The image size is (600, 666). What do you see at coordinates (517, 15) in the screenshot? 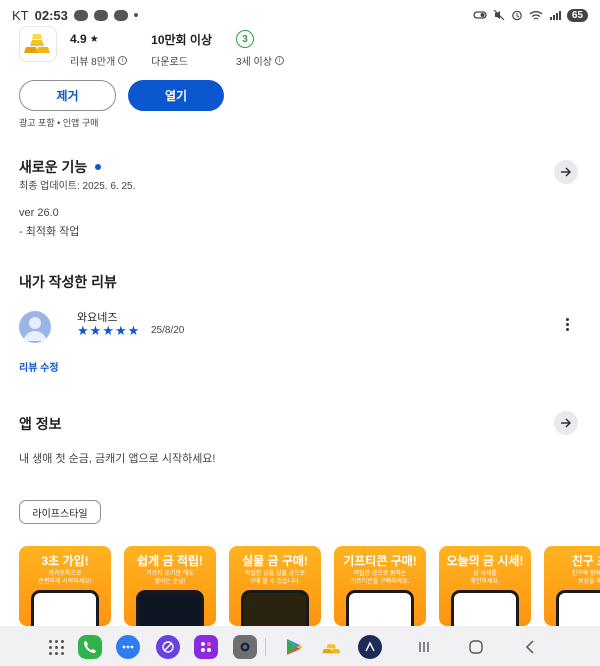
I see `alarm-icon` at bounding box center [517, 15].